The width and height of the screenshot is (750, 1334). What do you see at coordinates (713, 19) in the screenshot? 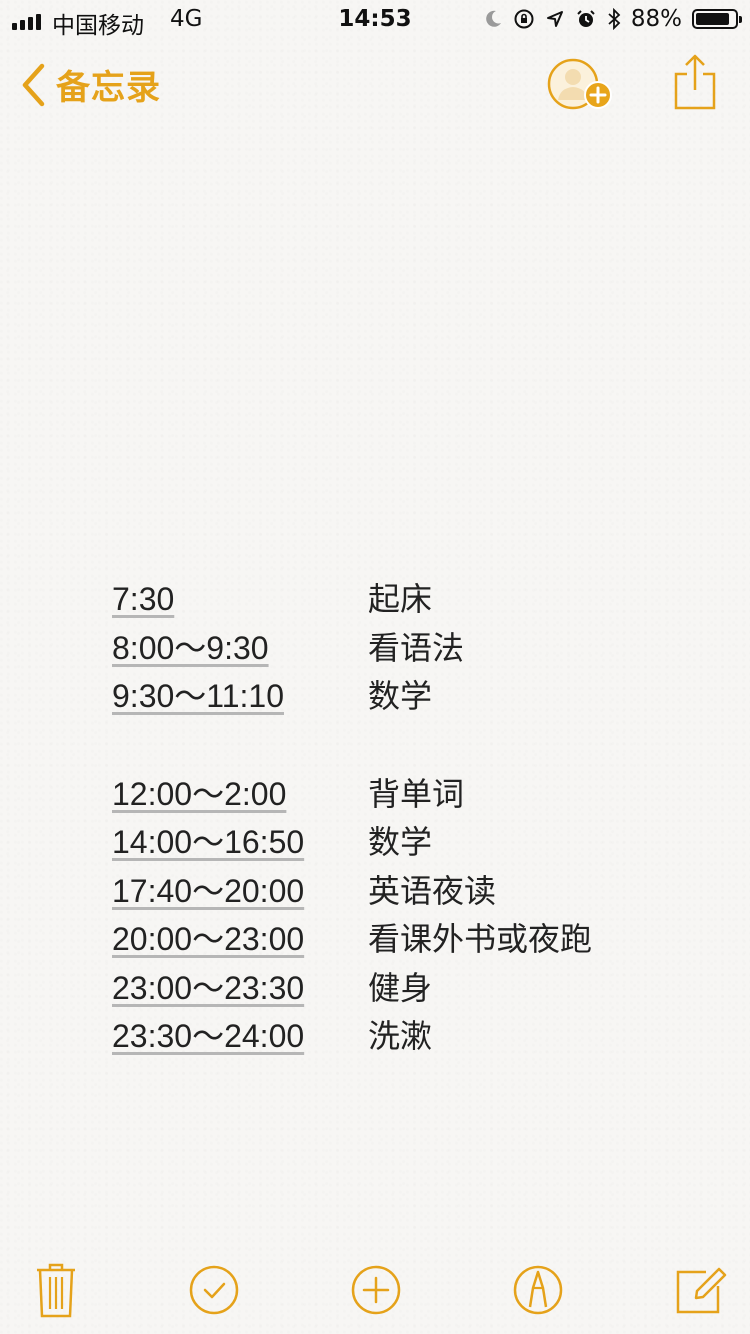
I see `battery-level-fill` at bounding box center [713, 19].